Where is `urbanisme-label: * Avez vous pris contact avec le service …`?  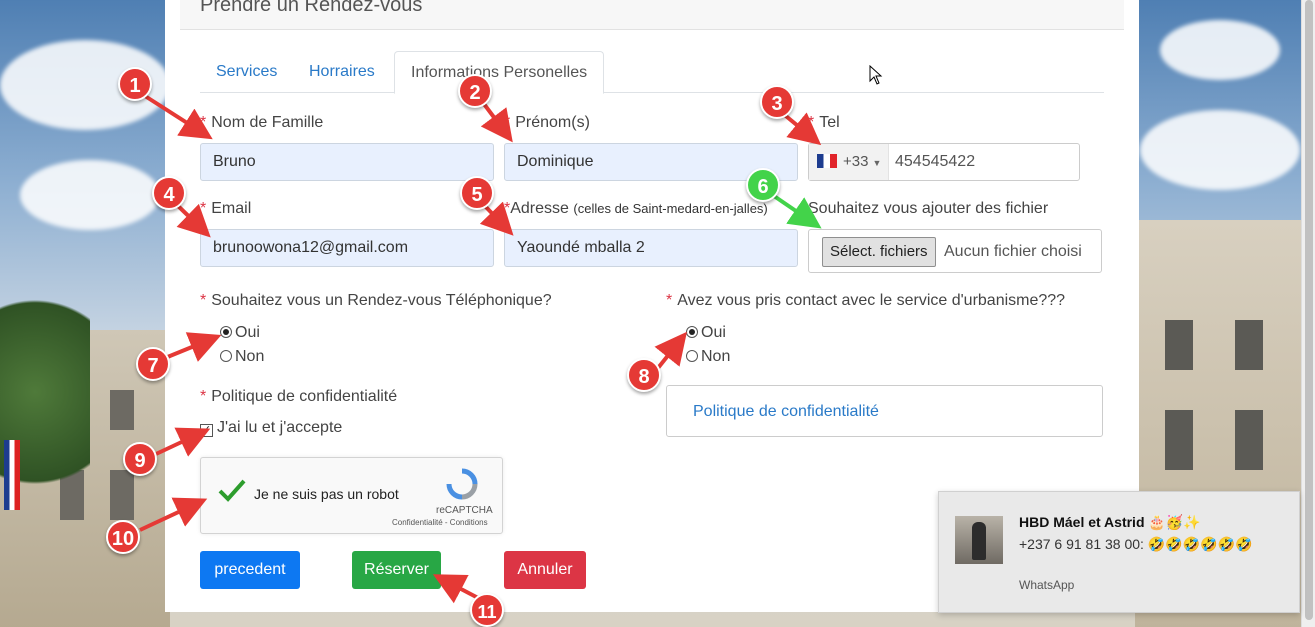
urbanisme-label: * Avez vous pris contact avec le service … is located at coordinates (866, 300).